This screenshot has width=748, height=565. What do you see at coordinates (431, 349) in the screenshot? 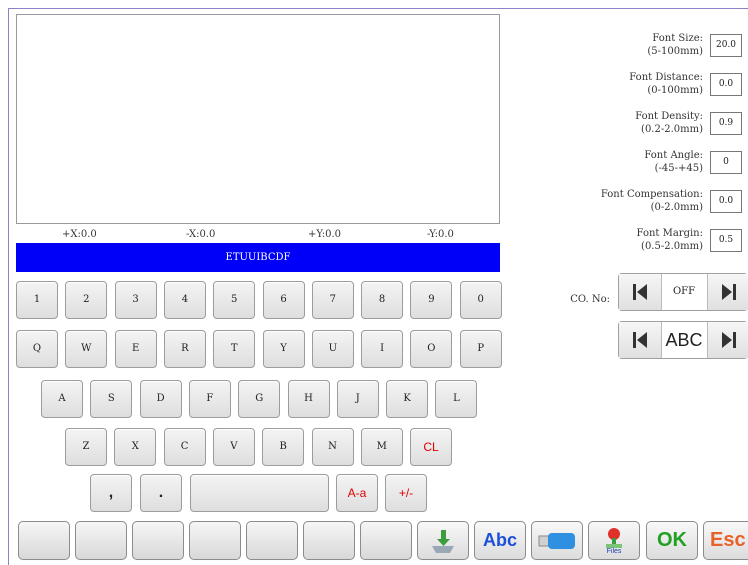
I see `key-o: O` at bounding box center [431, 349].